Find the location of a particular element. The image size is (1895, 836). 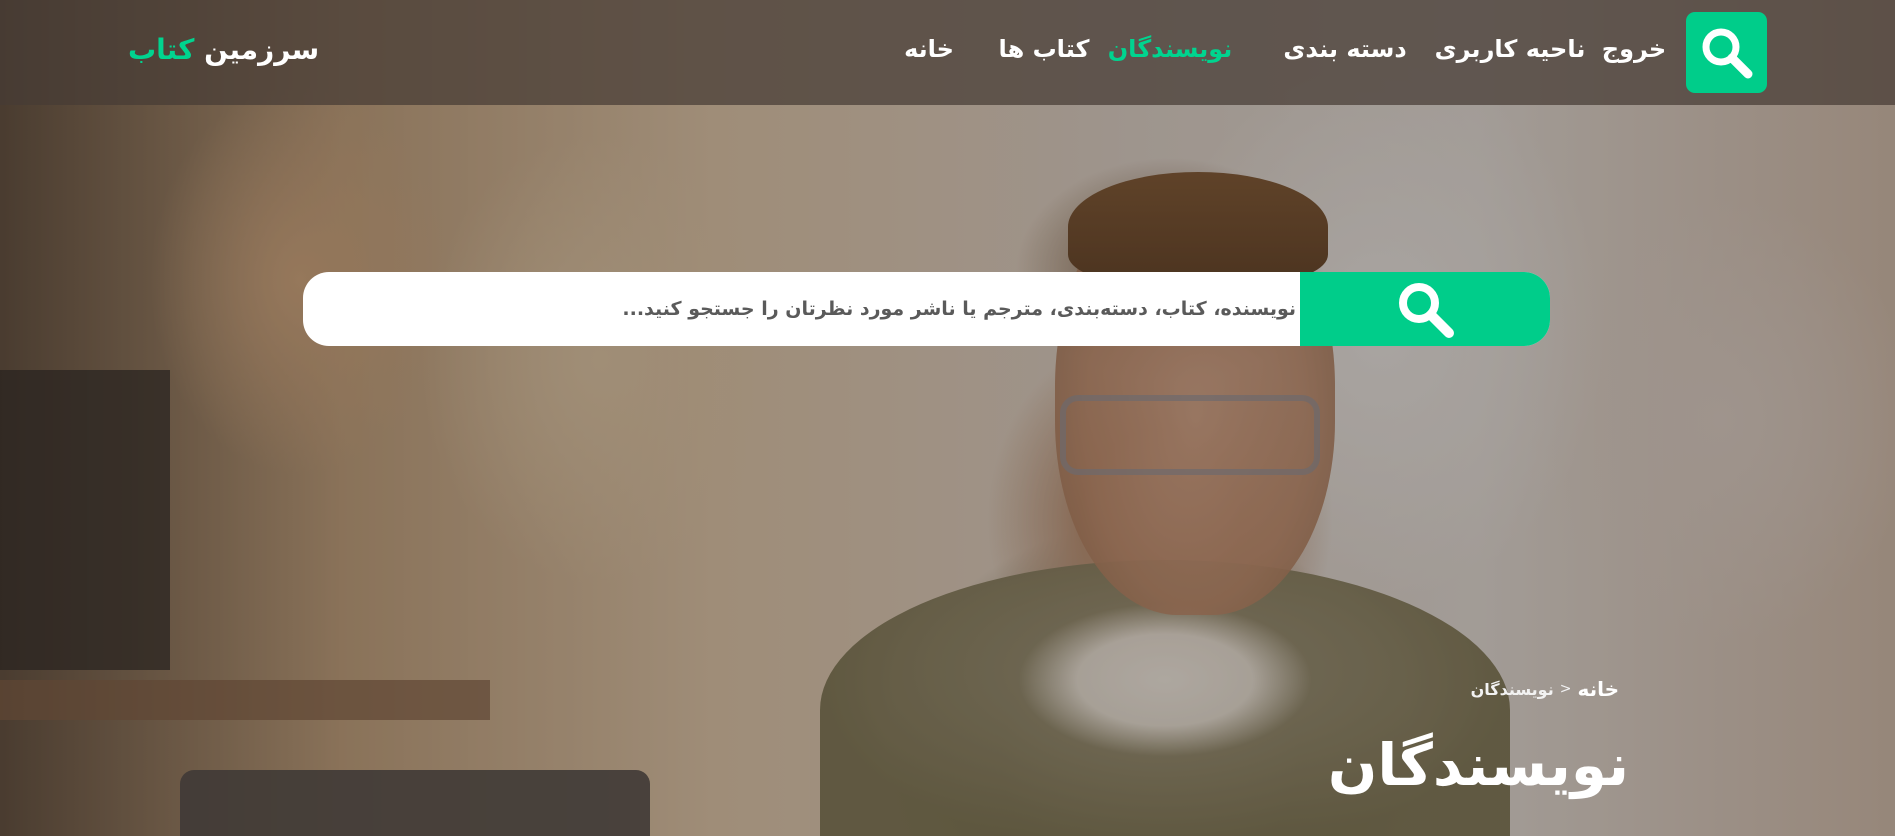

nav-item-authors: نویسندگان is located at coordinates (1170, 49).